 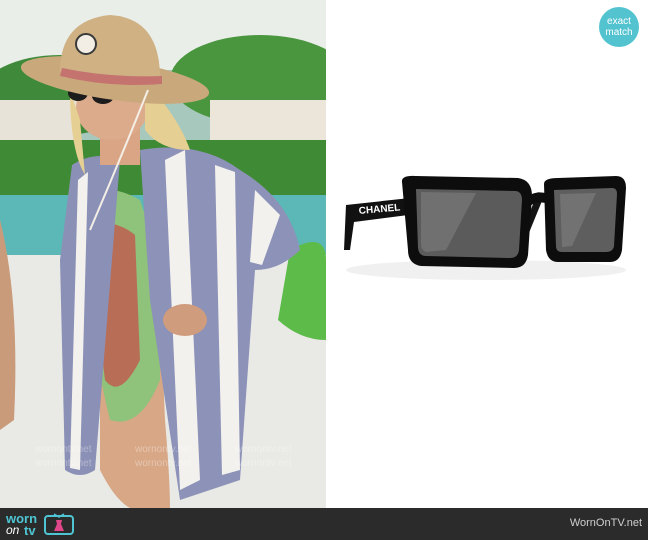 What do you see at coordinates (13, 530) in the screenshot?
I see `logo-on-text: on` at bounding box center [13, 530].